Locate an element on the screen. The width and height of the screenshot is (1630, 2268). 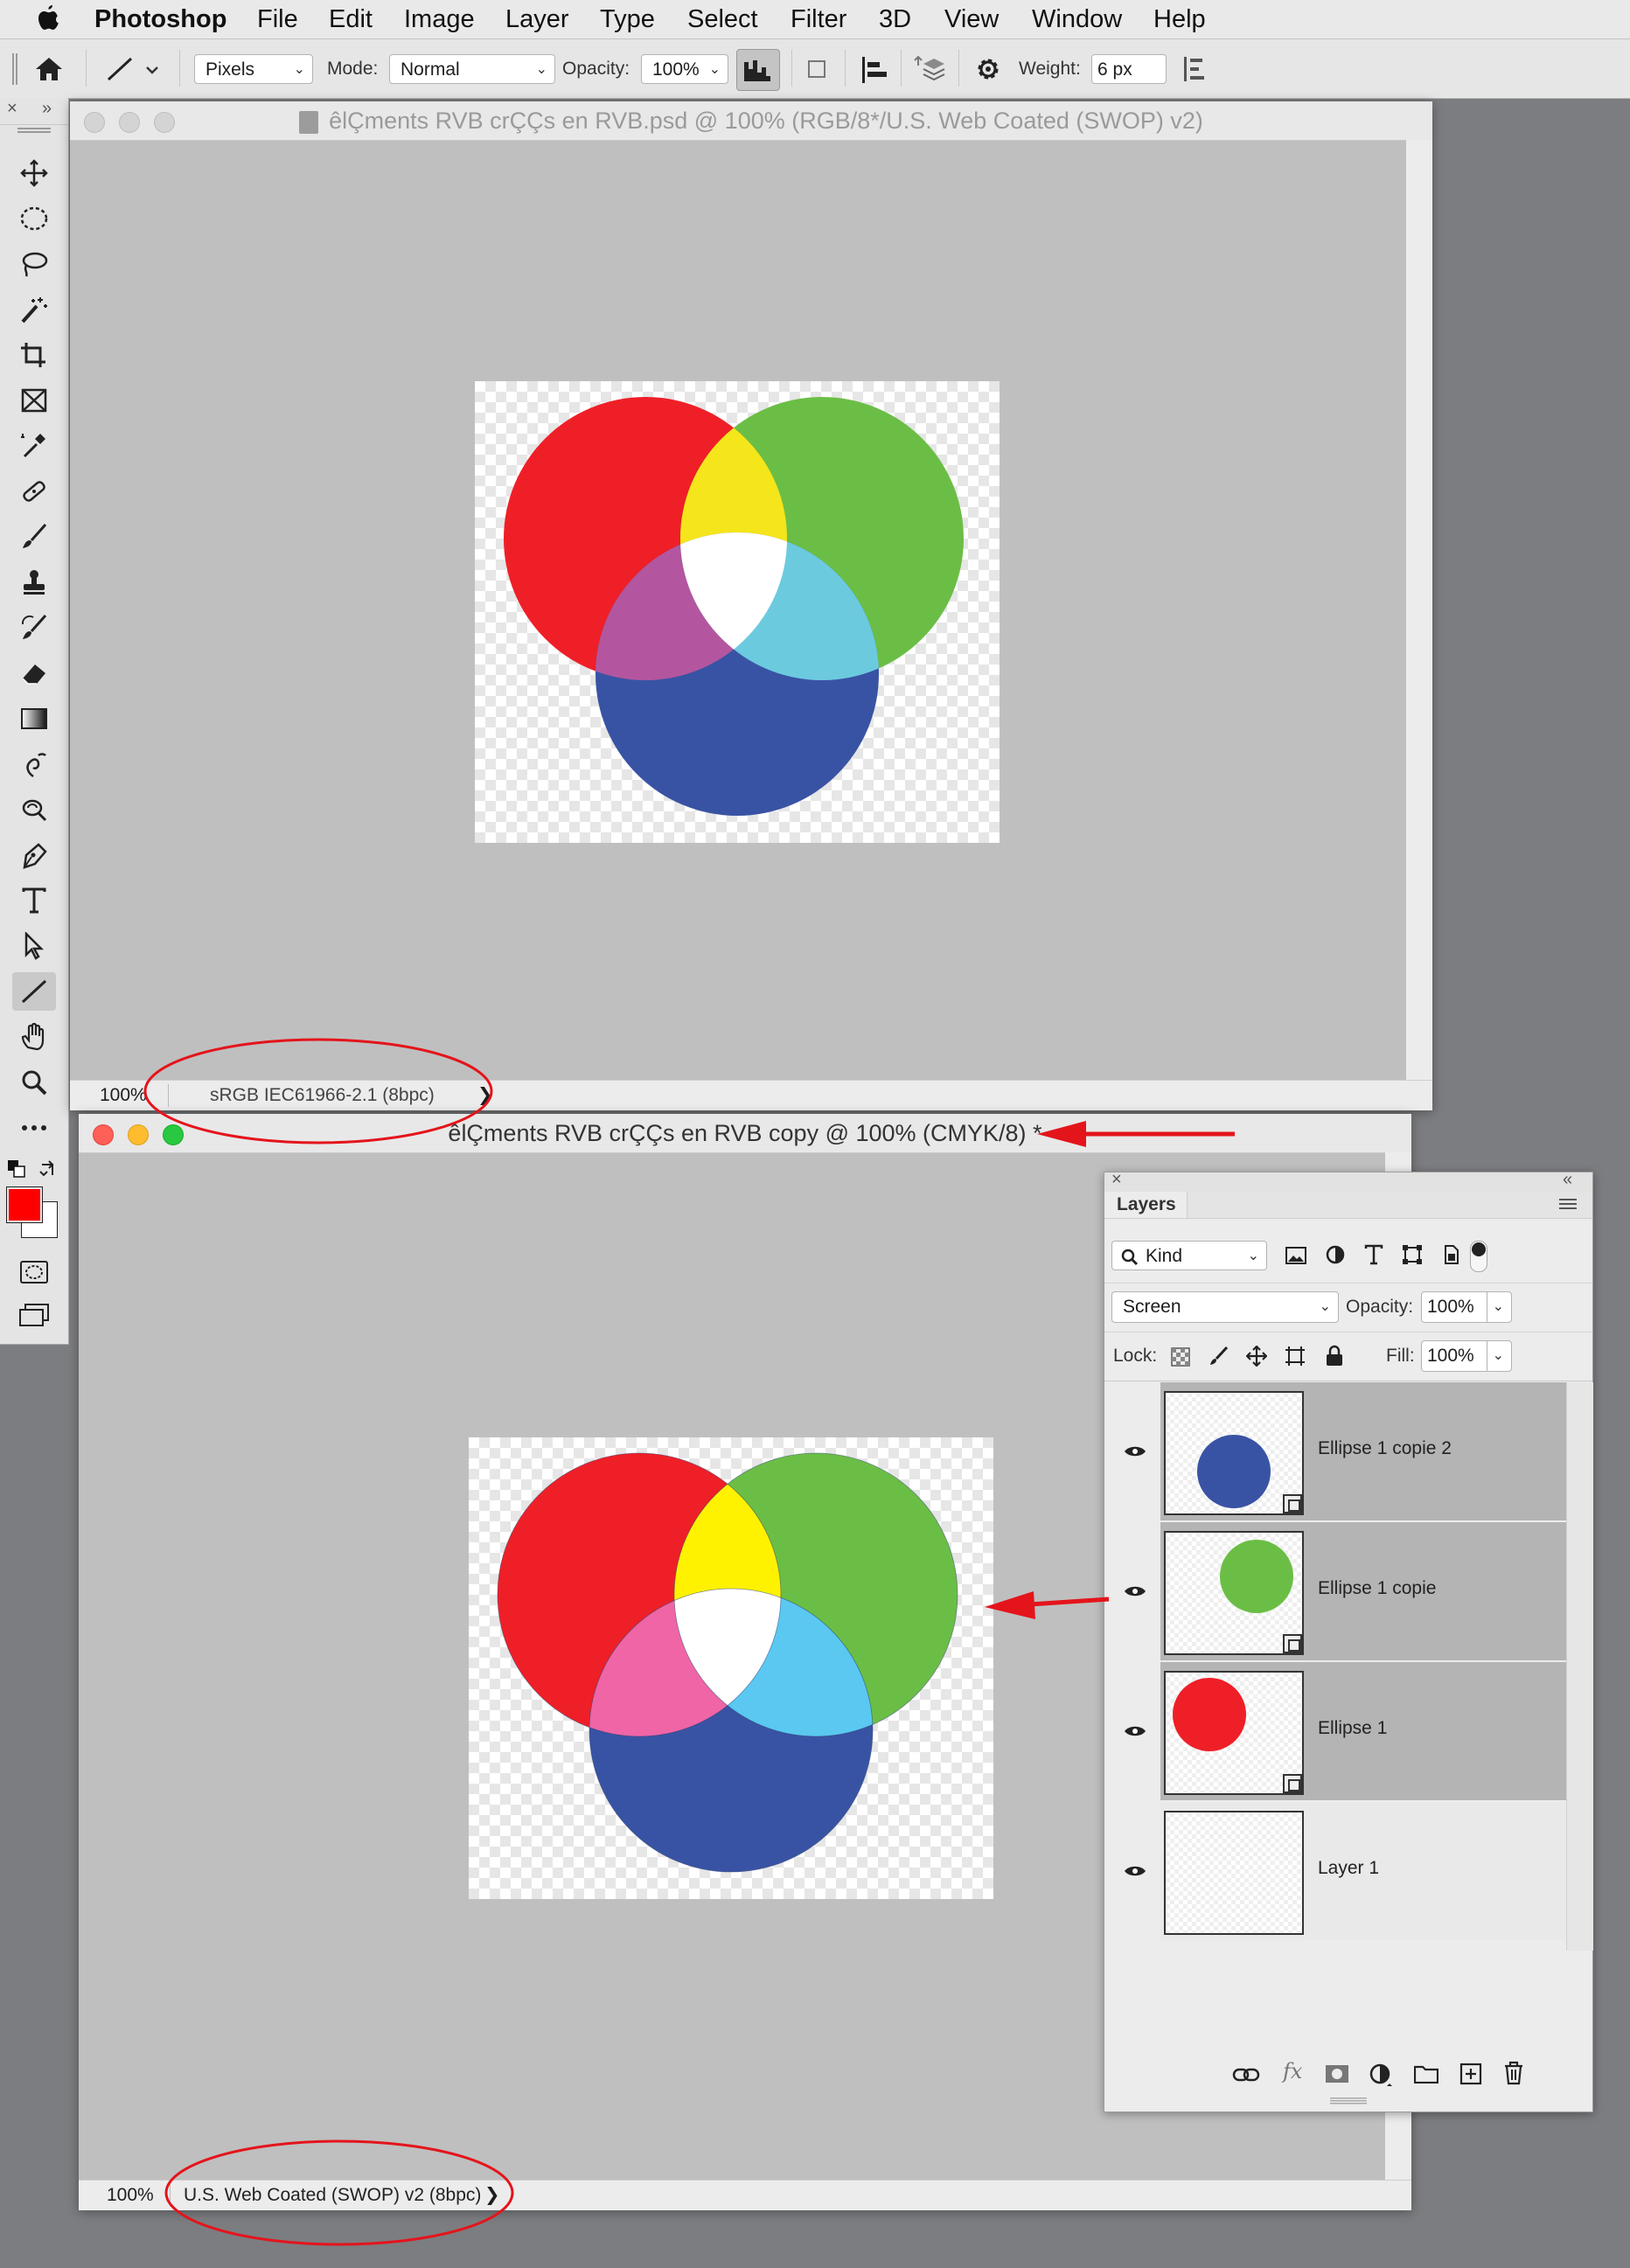
path-operations-icon is located at coordinates (818, 70).